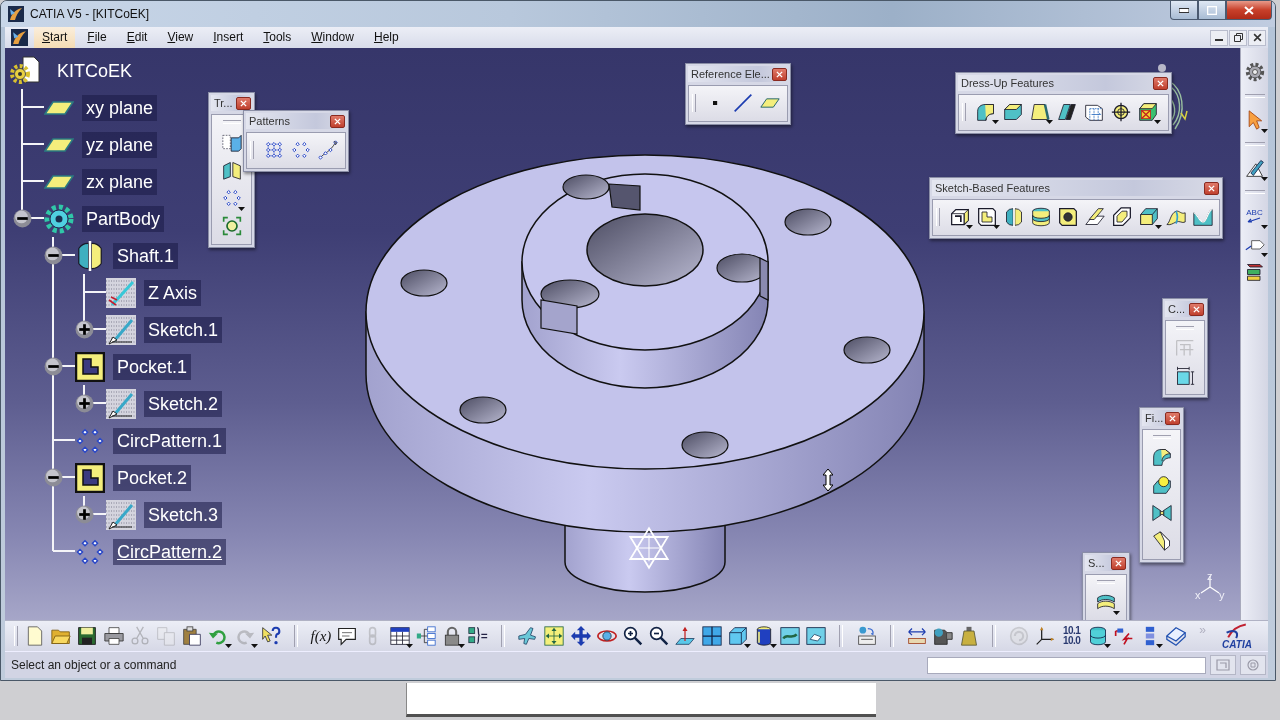  Describe the element at coordinates (95, 70) in the screenshot. I see `tree-item: KITCoEK` at that location.